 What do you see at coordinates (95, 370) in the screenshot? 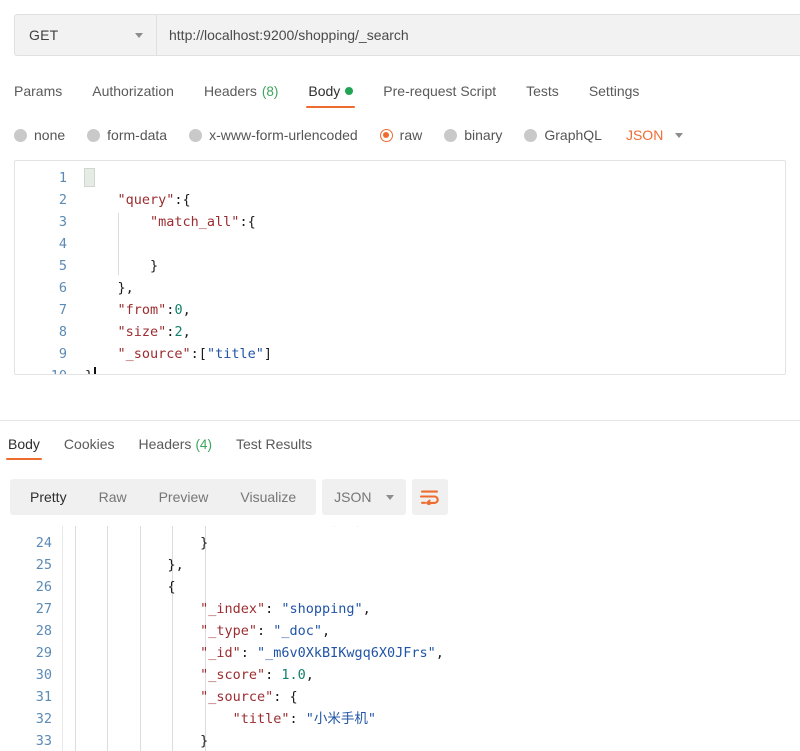
I see `text-cursor` at bounding box center [95, 370].